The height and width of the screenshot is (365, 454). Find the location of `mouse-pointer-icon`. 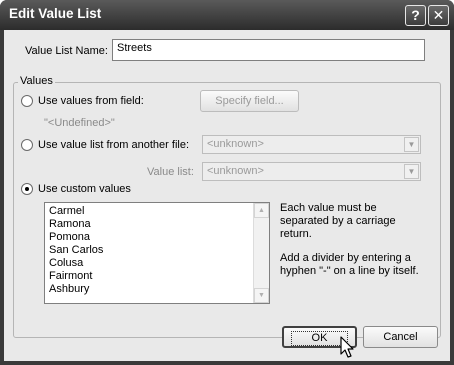

mouse-pointer-icon is located at coordinates (347, 347).